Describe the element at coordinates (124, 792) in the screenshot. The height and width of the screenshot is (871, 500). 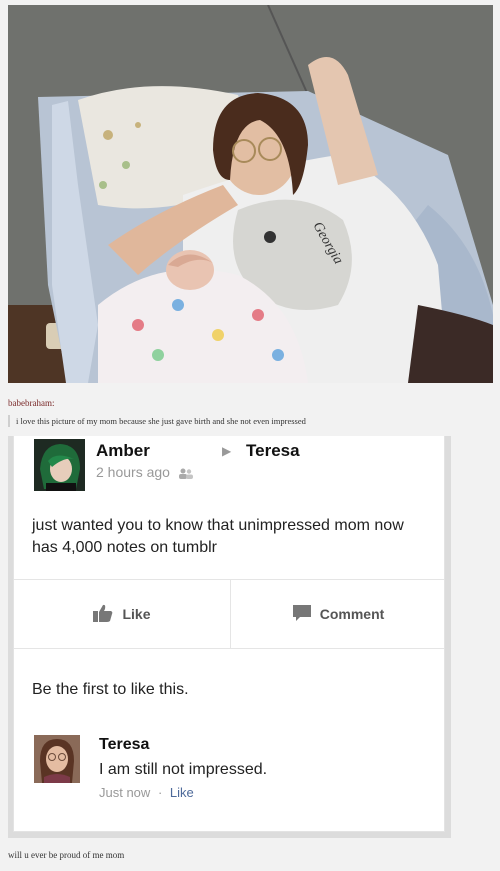
I see `comment-timestamp: Just now` at that location.